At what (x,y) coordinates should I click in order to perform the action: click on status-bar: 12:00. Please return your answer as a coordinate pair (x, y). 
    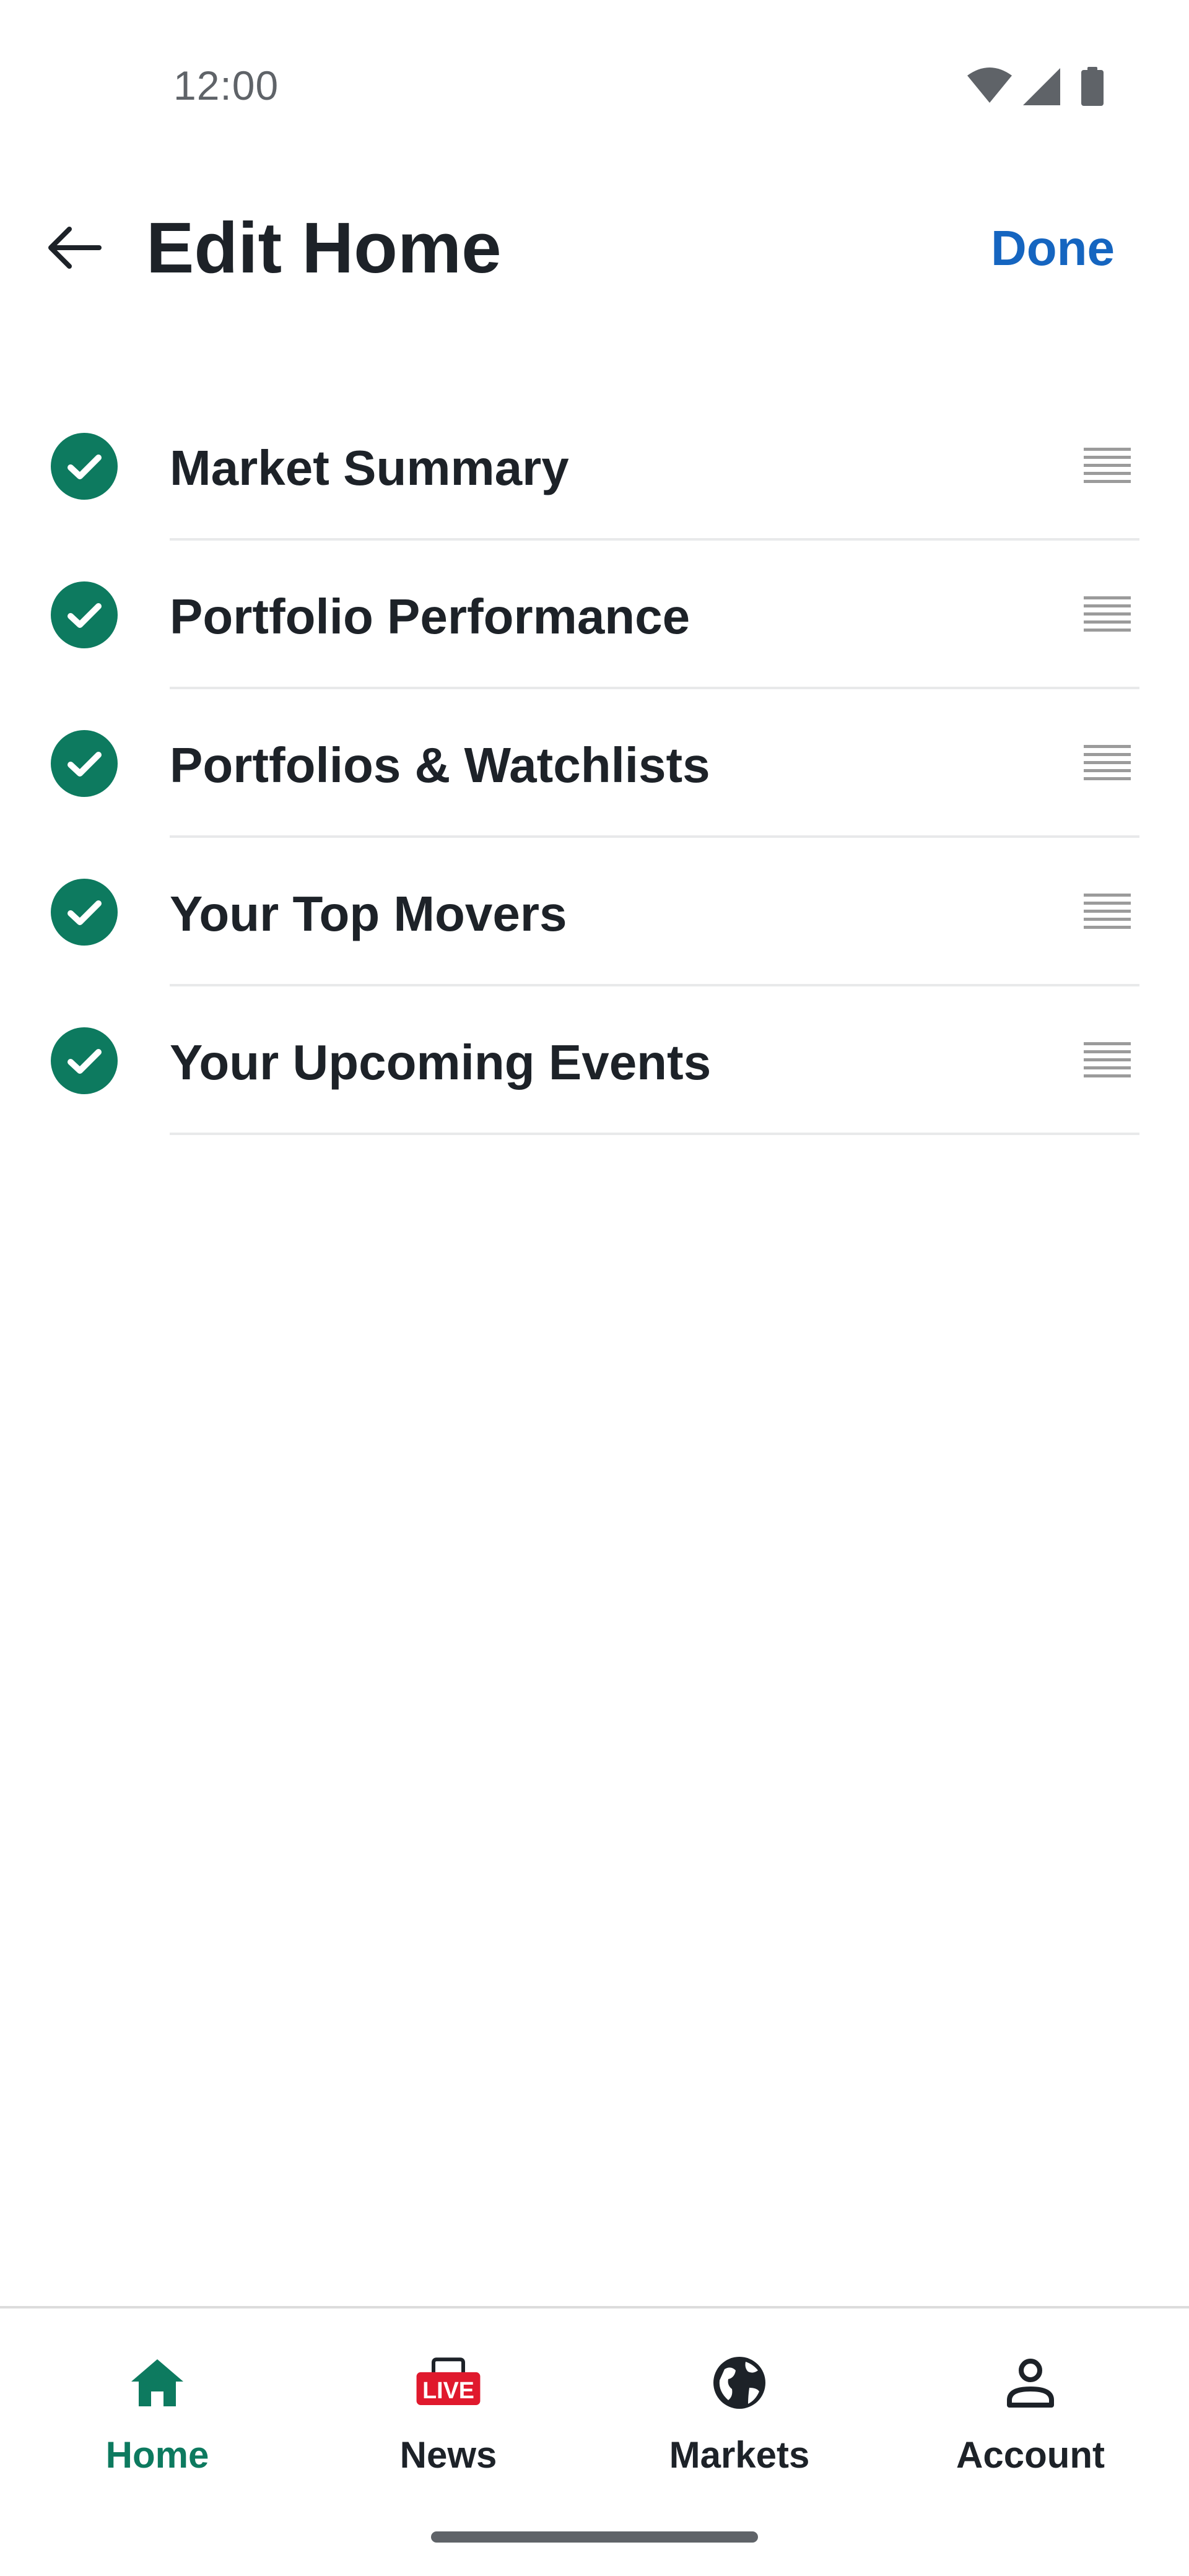
    Looking at the image, I should click on (594, 62).